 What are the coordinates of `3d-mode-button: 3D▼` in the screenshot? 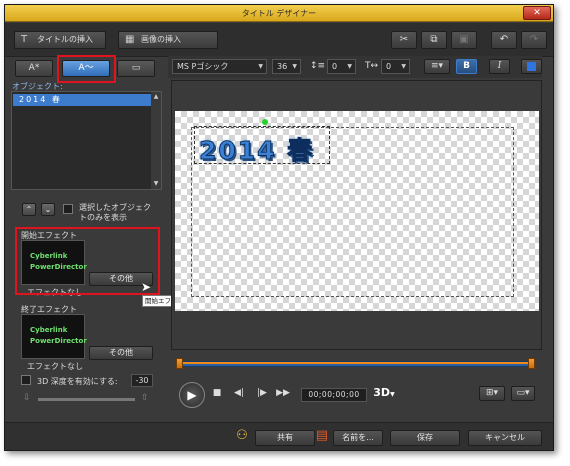 It's located at (384, 392).